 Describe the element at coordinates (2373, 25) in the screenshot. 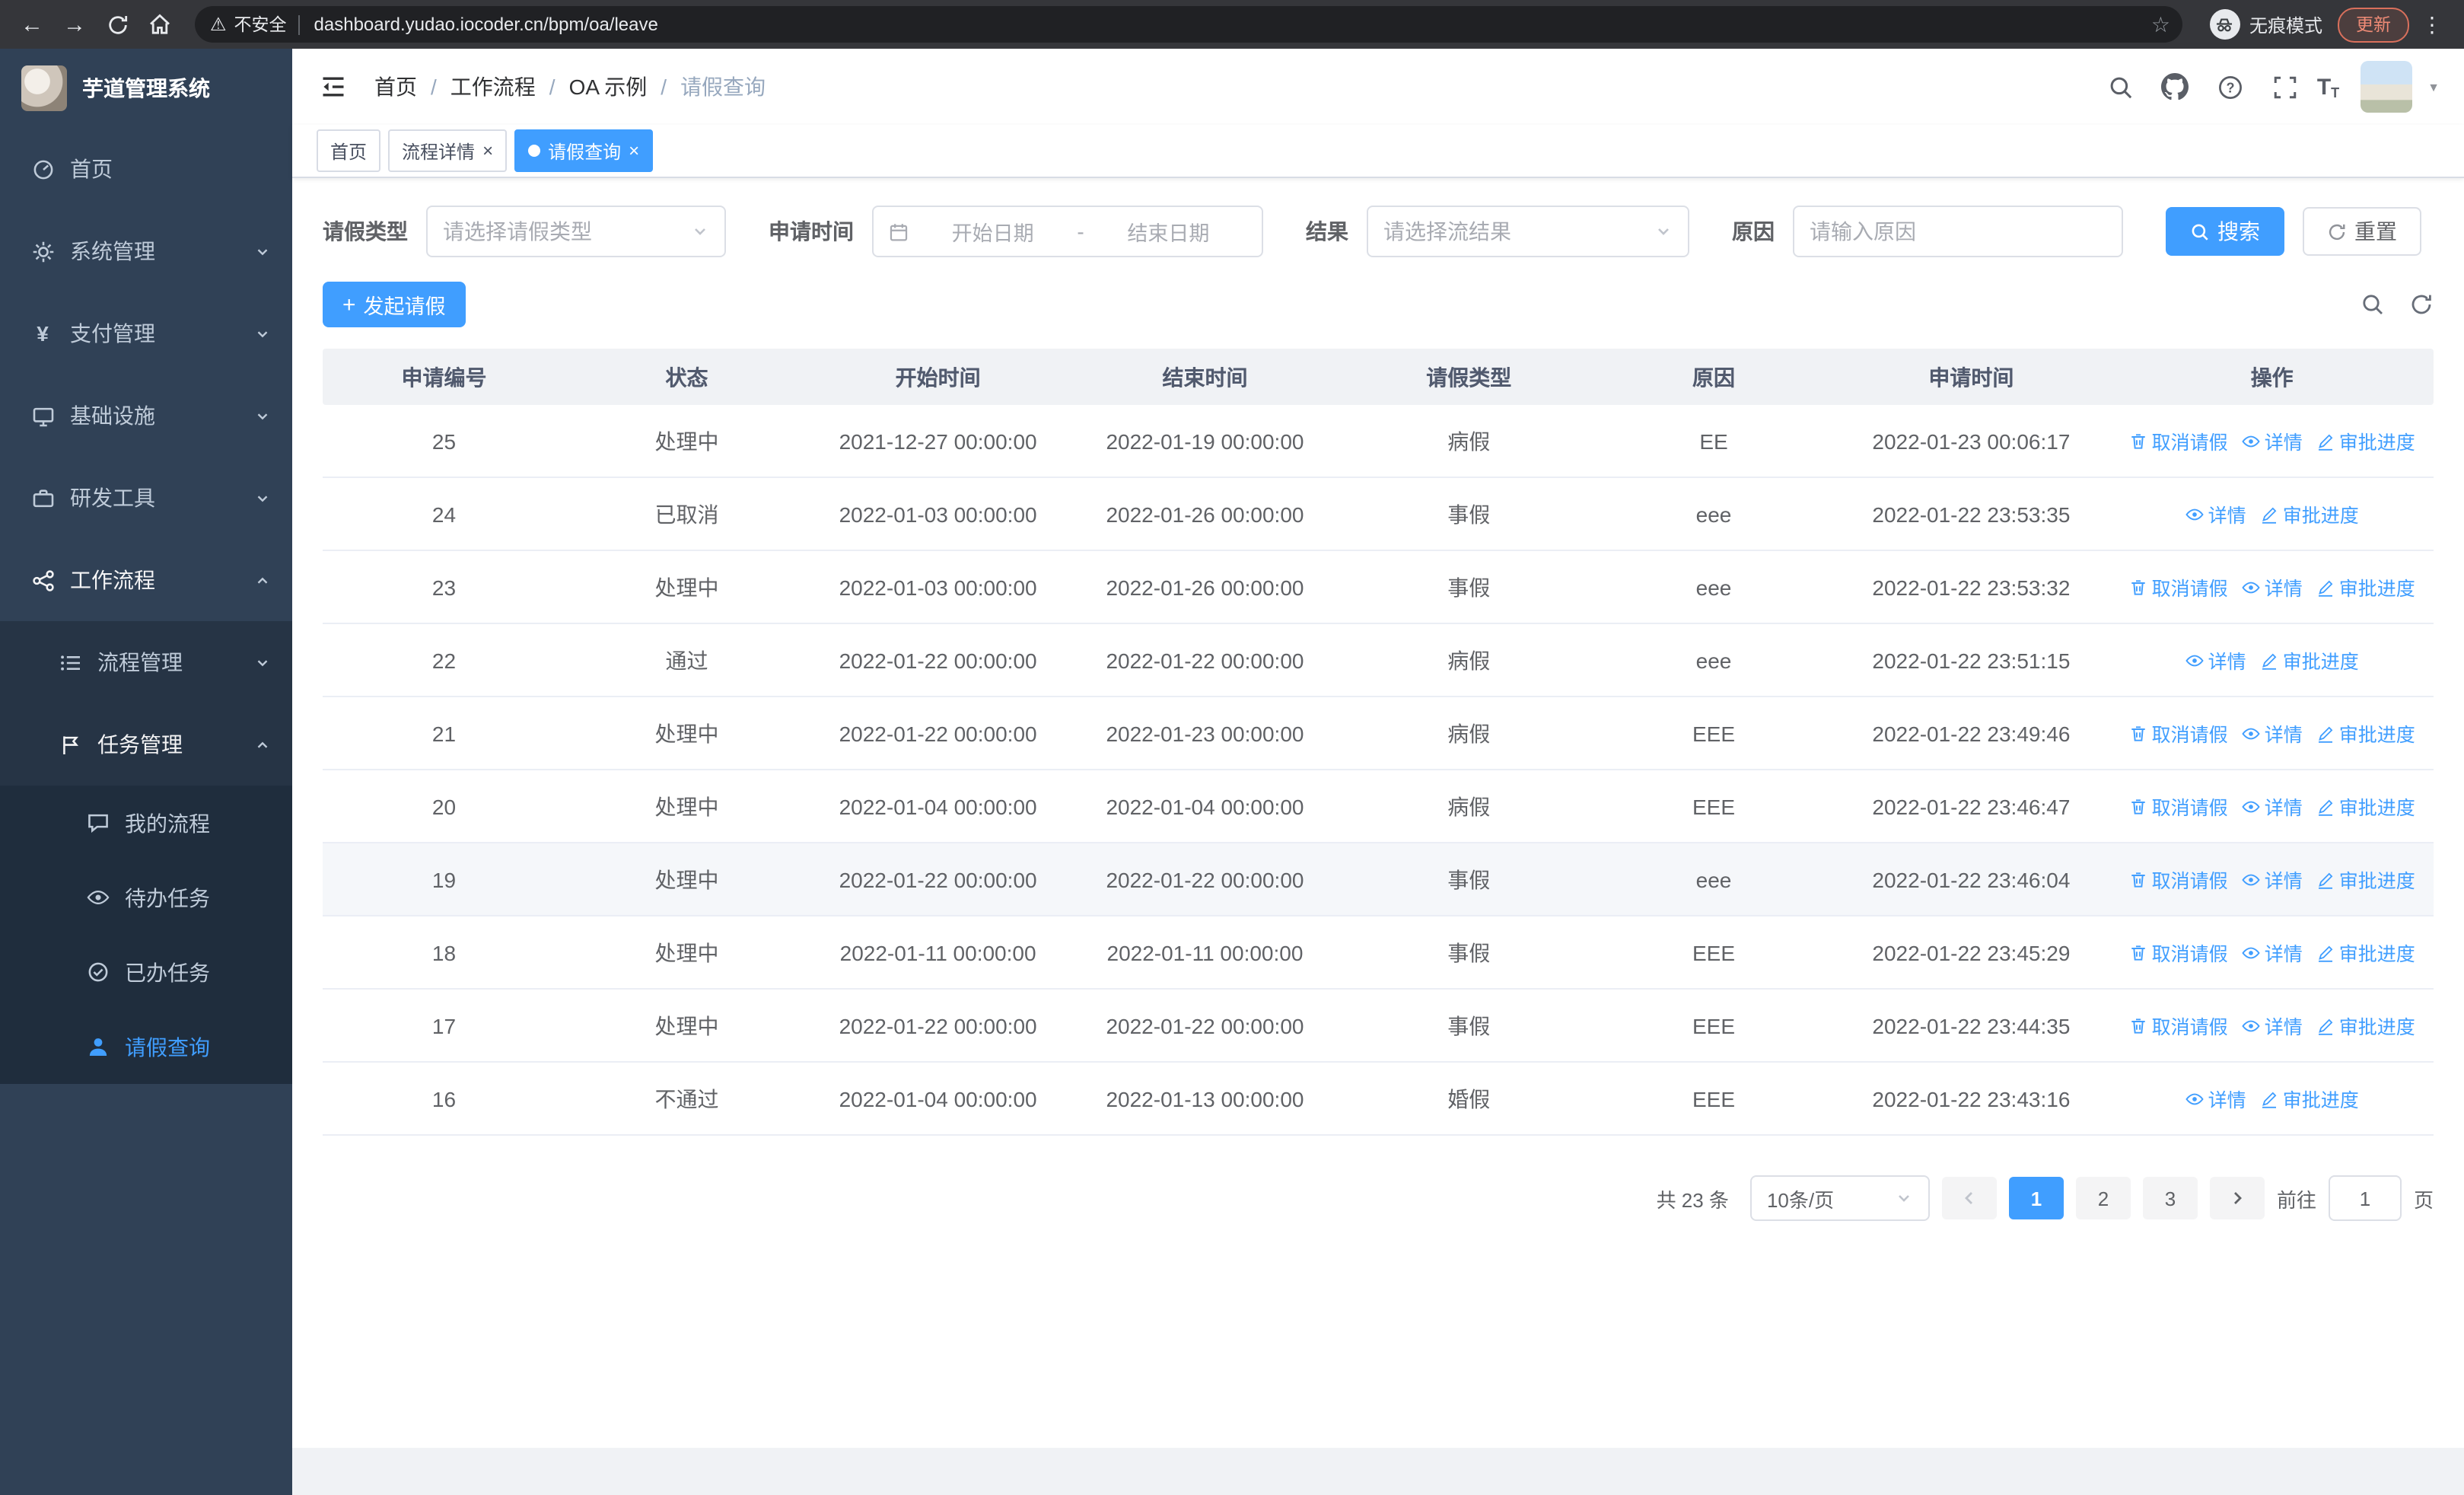

I see `update-button: 更新` at that location.